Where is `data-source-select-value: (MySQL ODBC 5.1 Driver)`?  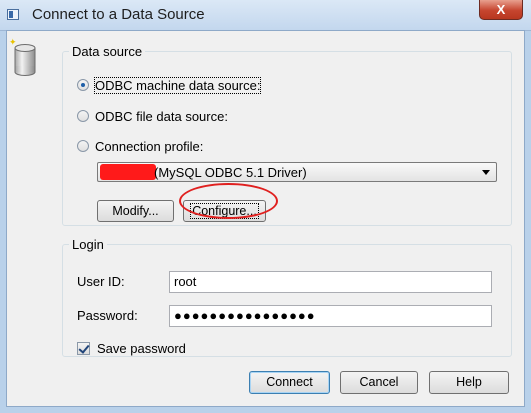
data-source-select-value: (MySQL ODBC 5.1 Driver) is located at coordinates (230, 172).